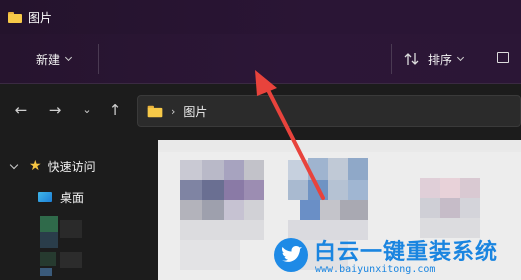  Describe the element at coordinates (45, 197) in the screenshot. I see `desktop-icon` at that location.